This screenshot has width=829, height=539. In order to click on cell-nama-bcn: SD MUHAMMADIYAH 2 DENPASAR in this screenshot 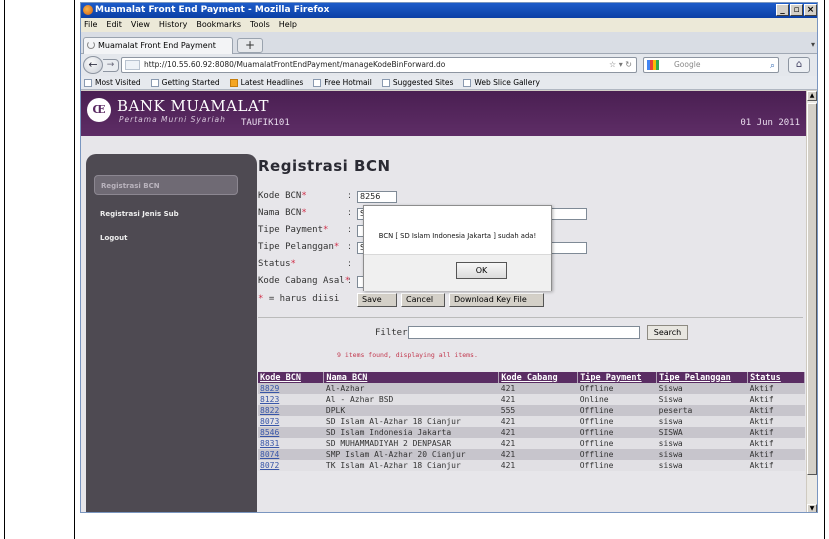, I will do `click(411, 443)`.